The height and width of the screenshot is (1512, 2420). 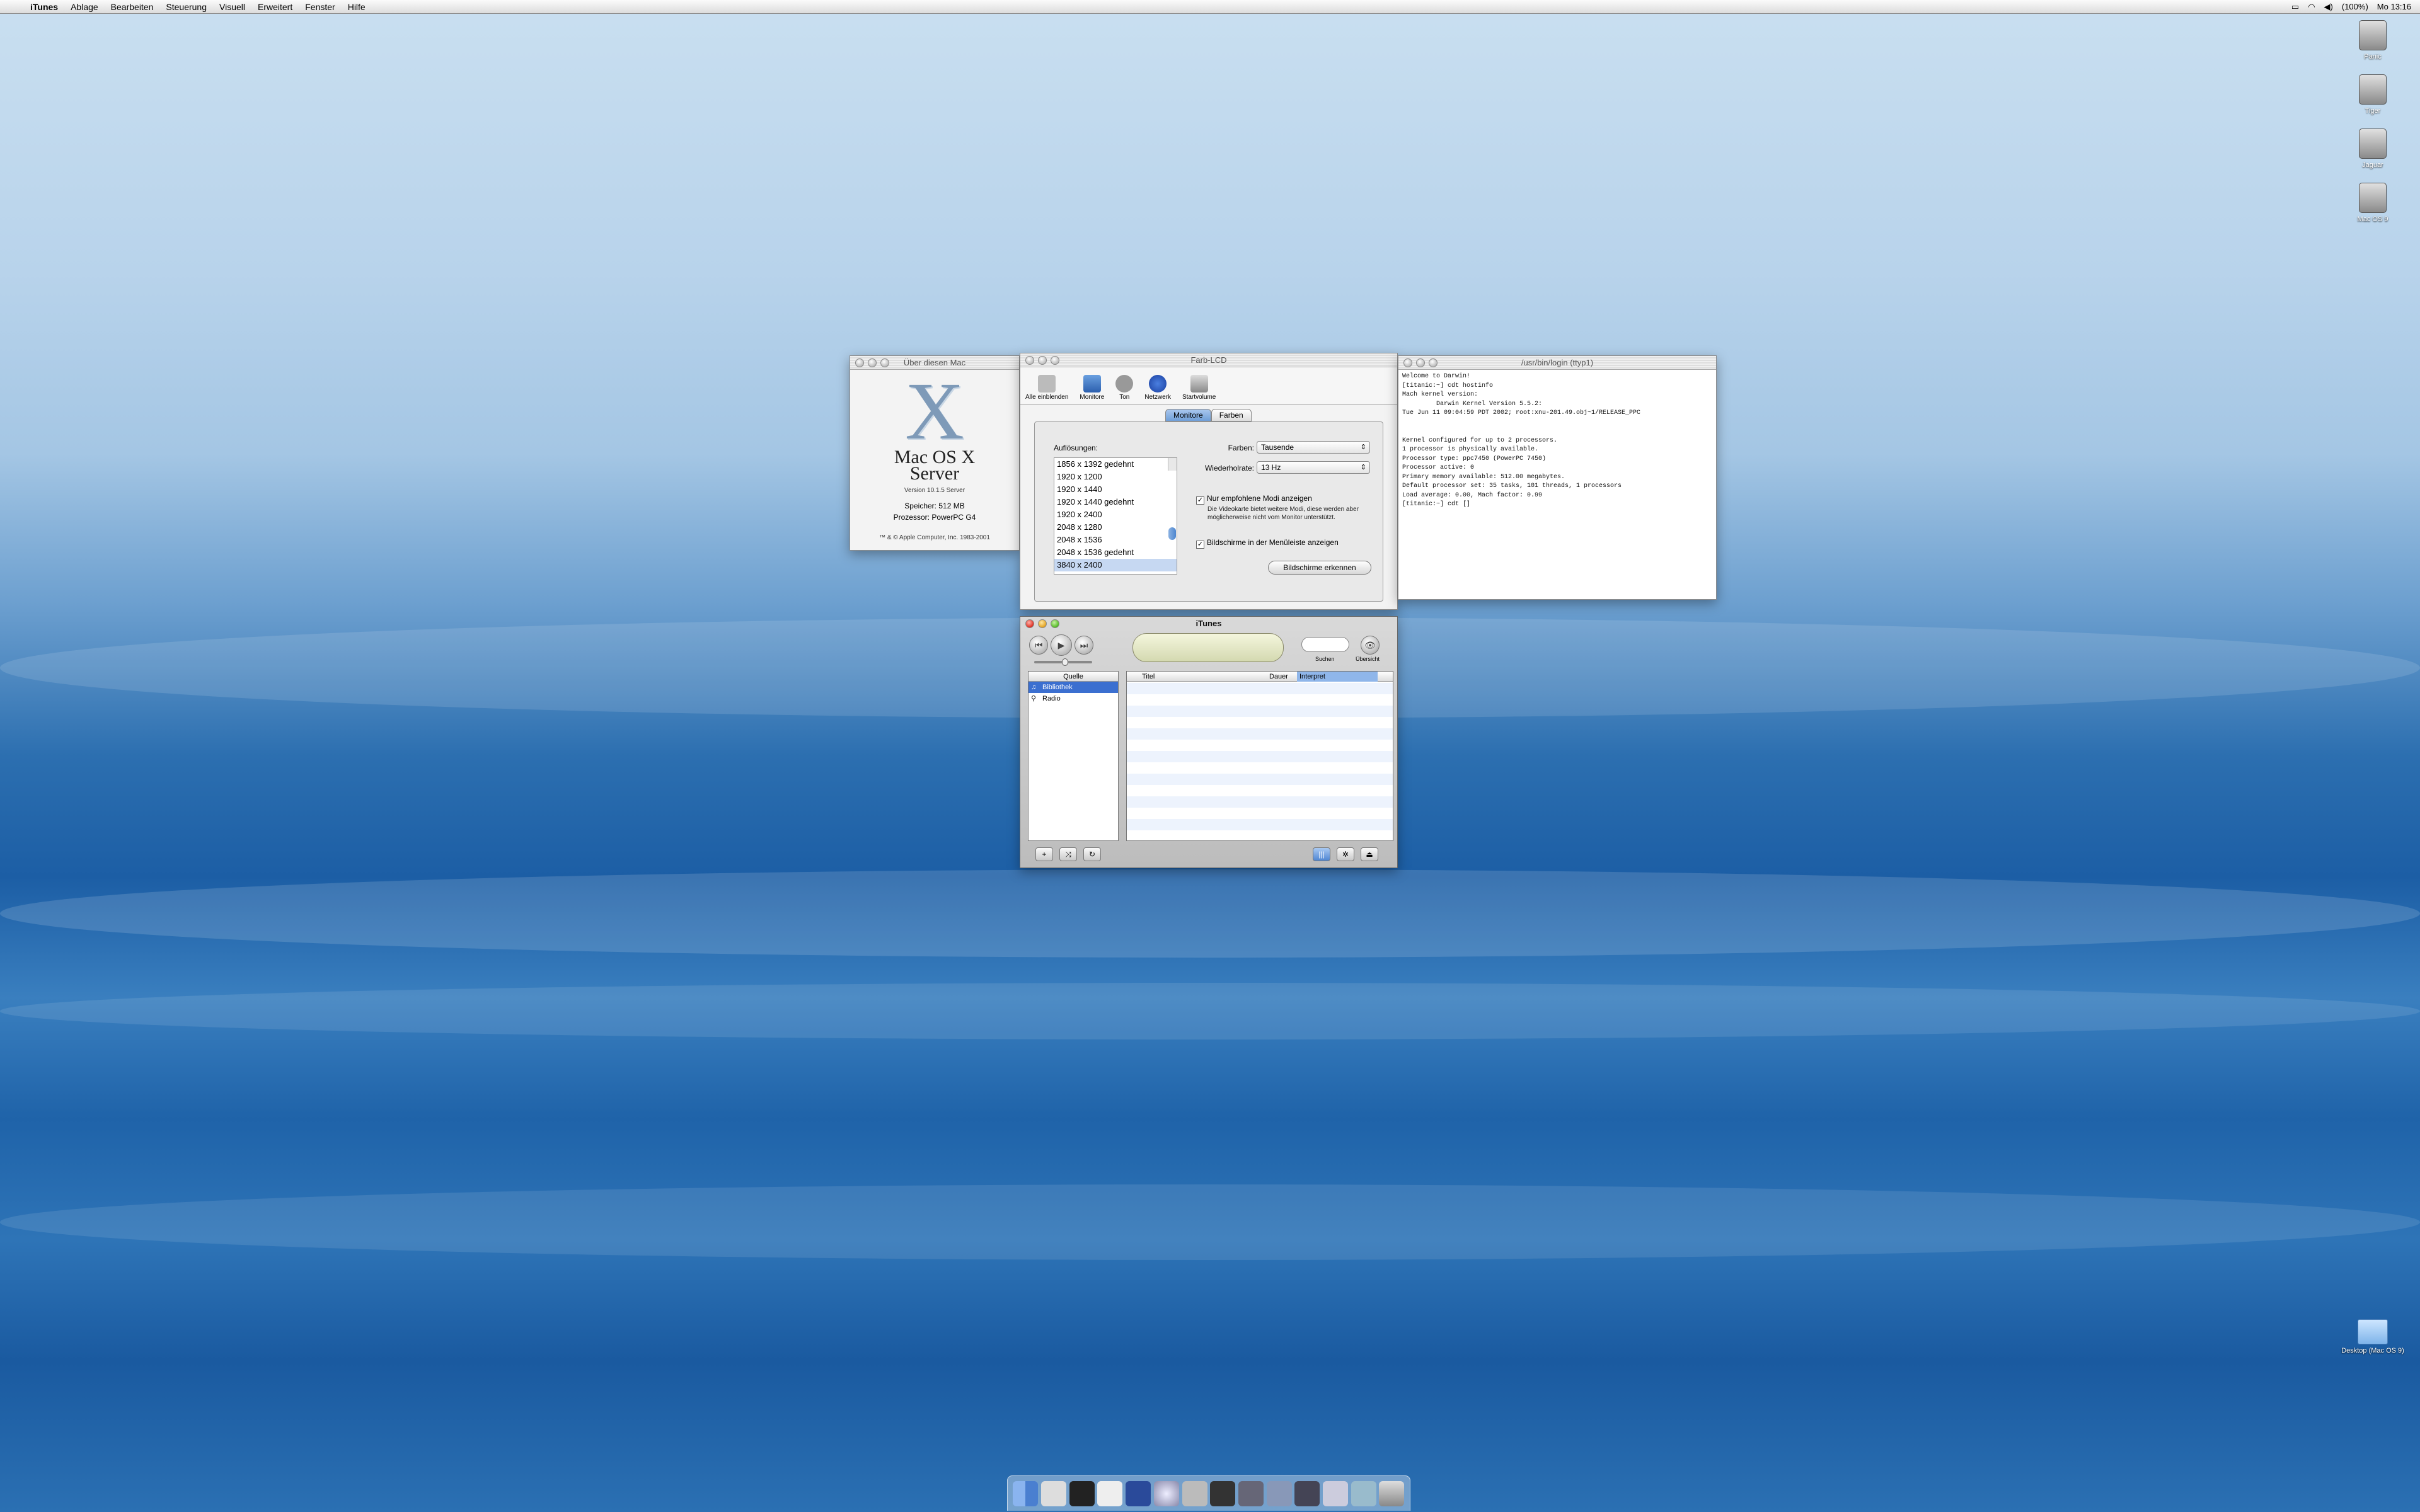 I want to click on display-icon: ▭, so click(x=2295, y=7).